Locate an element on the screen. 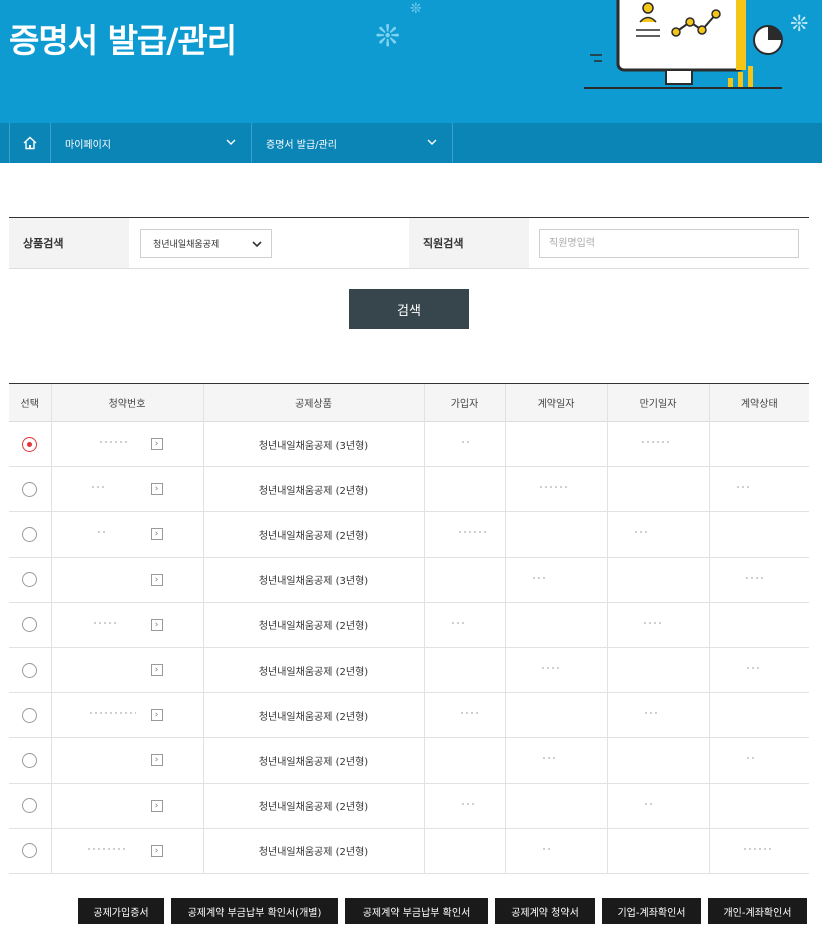 The width and height of the screenshot is (822, 934). payment-confirmation-button: 공제계약 부금납부 확인서 is located at coordinates (416, 911).